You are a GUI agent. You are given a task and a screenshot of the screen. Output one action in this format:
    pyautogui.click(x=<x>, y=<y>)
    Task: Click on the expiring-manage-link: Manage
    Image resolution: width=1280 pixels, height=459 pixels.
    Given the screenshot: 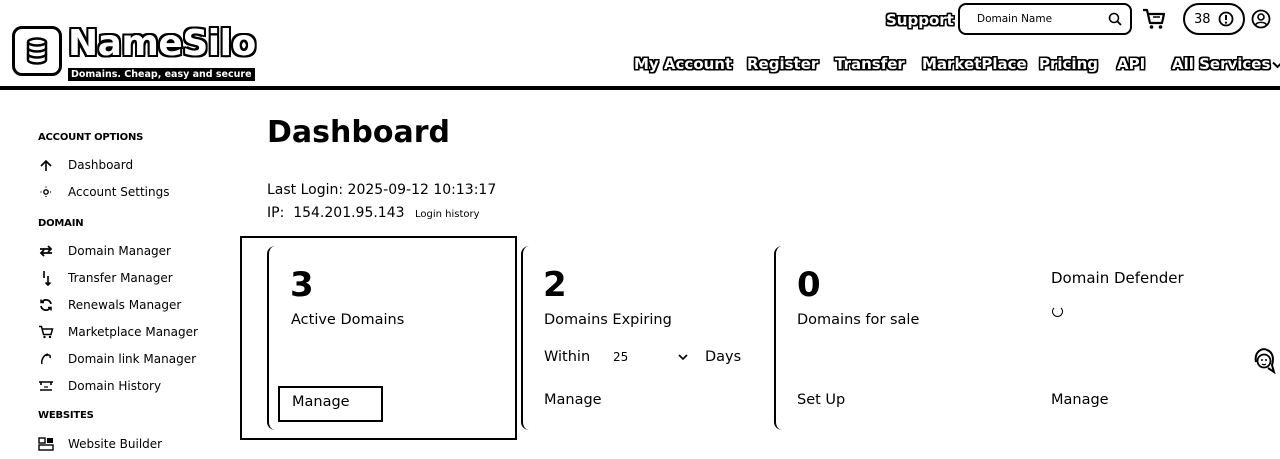 What is the action you would take?
    pyautogui.click(x=573, y=400)
    